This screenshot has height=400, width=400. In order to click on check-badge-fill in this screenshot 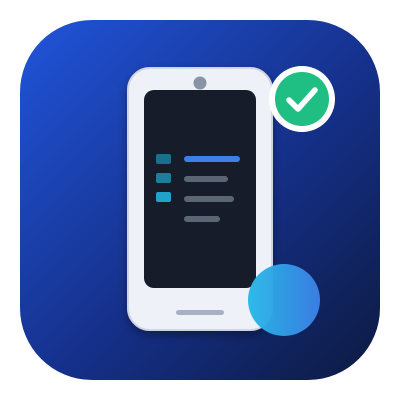, I will do `click(302, 99)`.